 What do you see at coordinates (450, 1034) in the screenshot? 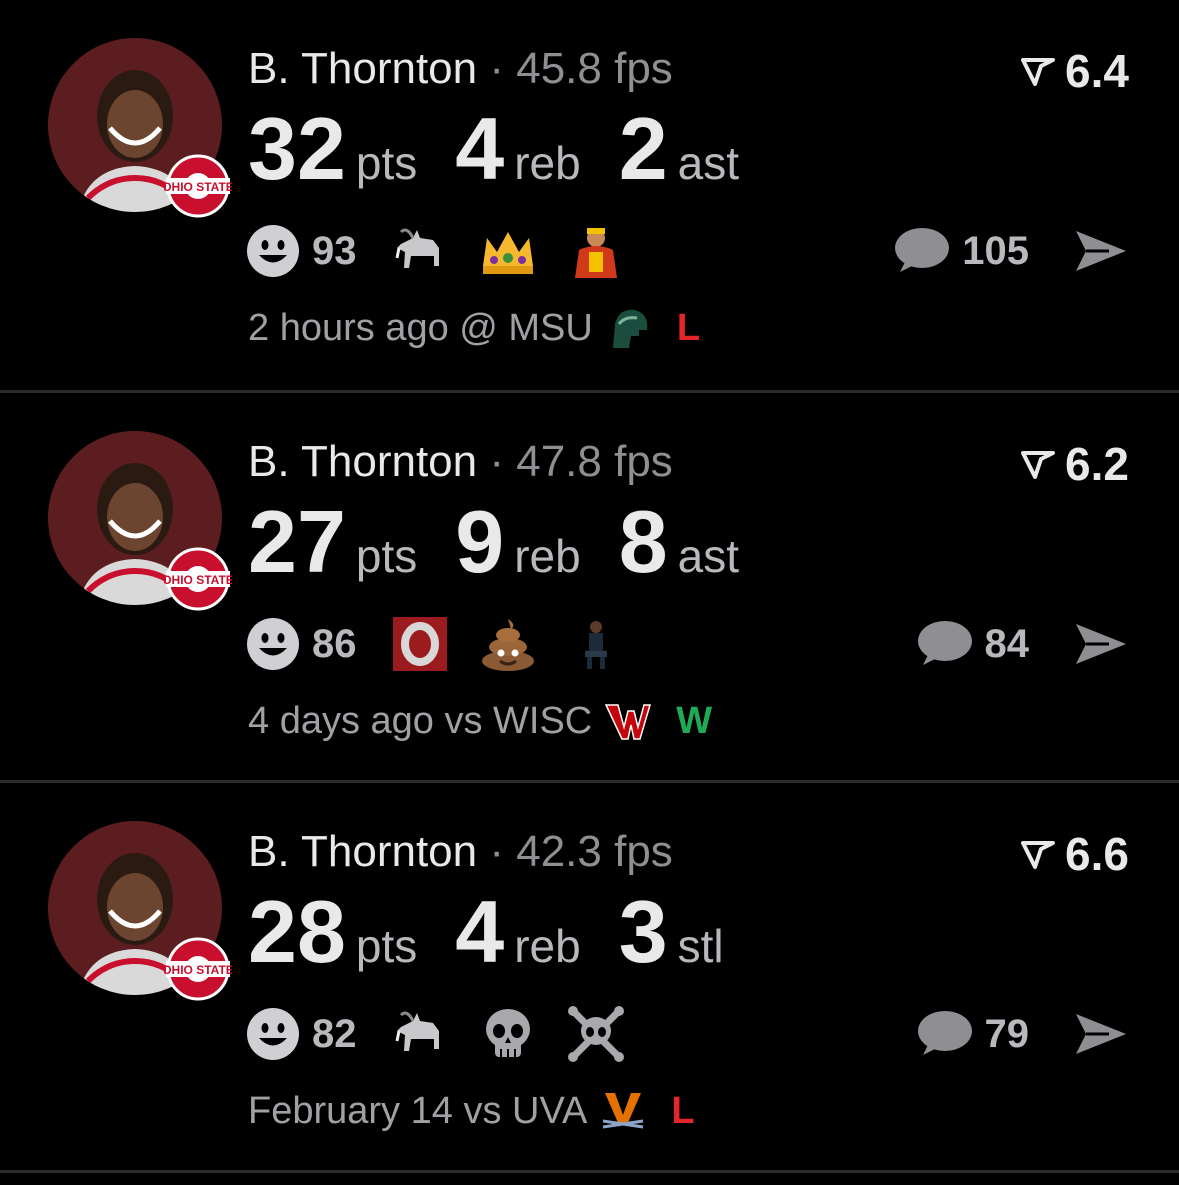
I see `reactions-bar: 82` at bounding box center [450, 1034].